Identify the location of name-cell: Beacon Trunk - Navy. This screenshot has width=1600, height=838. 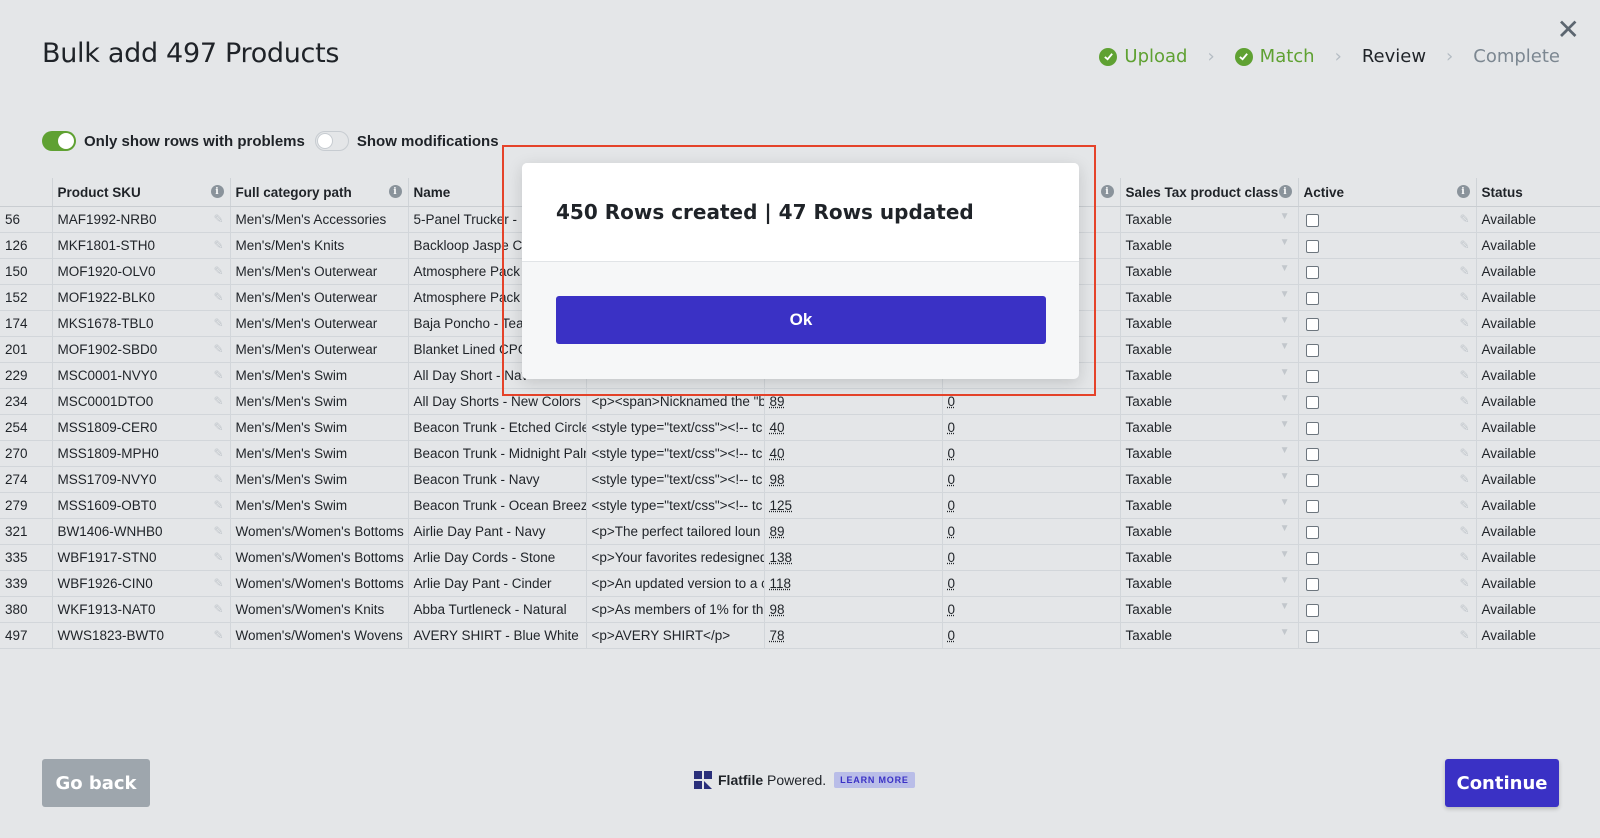
(497, 479).